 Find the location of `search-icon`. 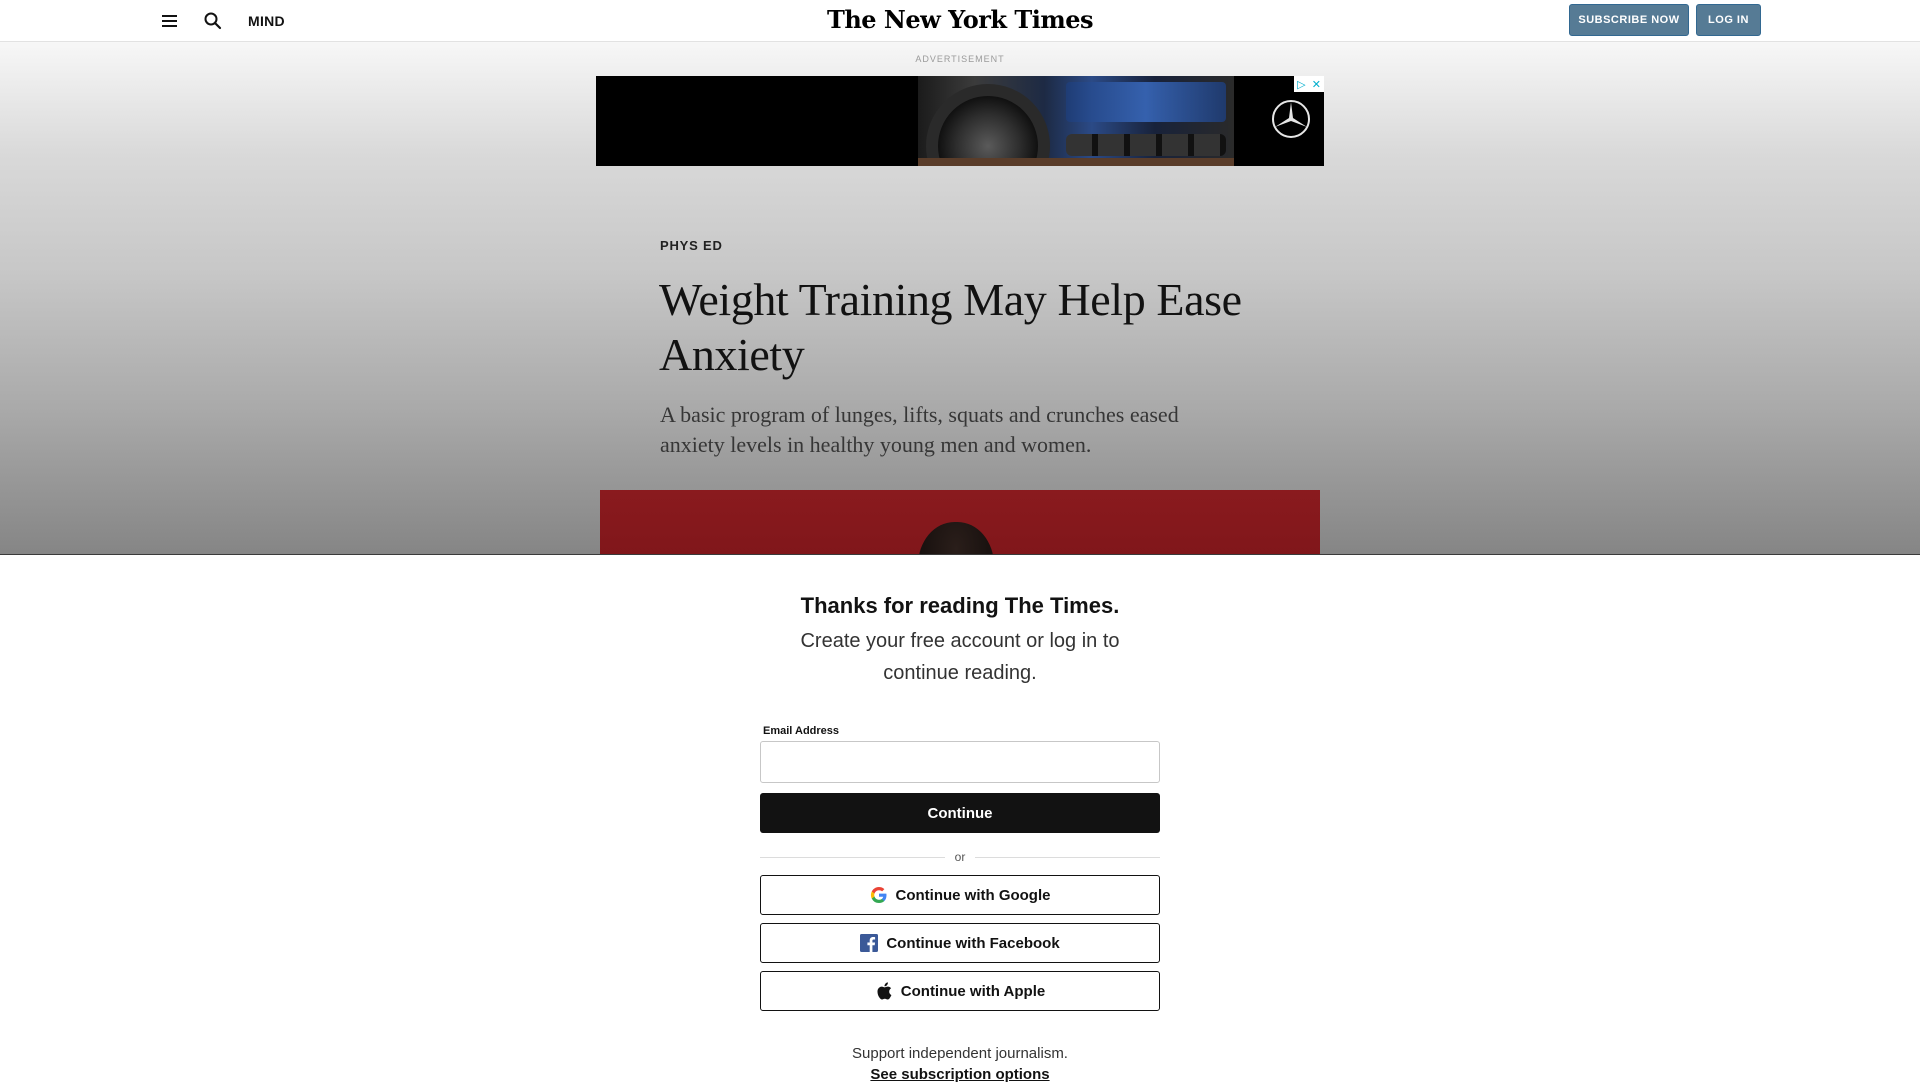

search-icon is located at coordinates (213, 21).